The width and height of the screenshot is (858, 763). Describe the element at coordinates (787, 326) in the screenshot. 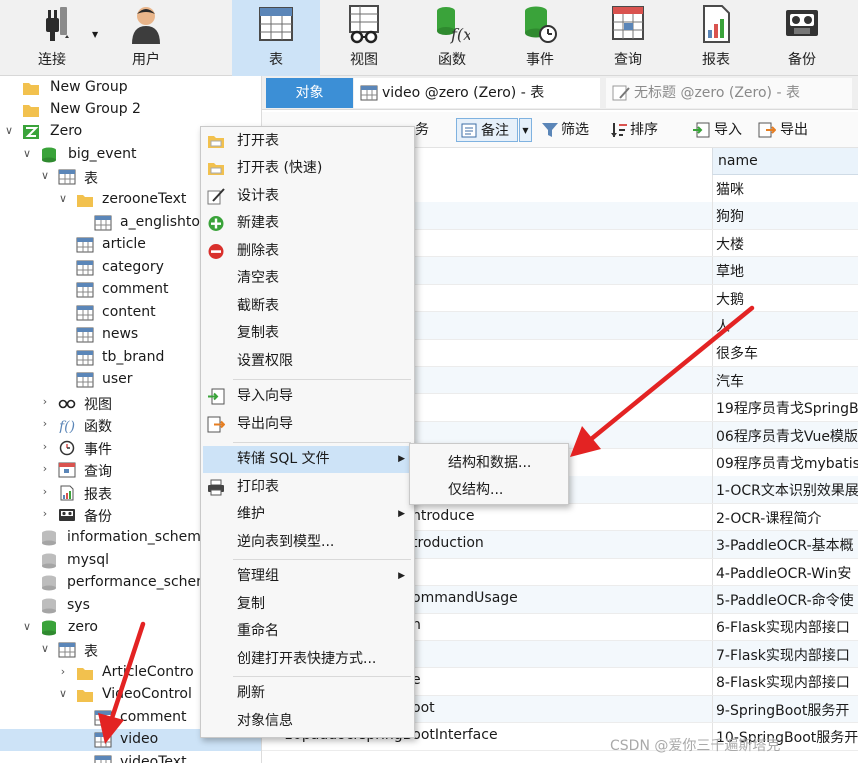

I see `table-cell-name: 人` at that location.